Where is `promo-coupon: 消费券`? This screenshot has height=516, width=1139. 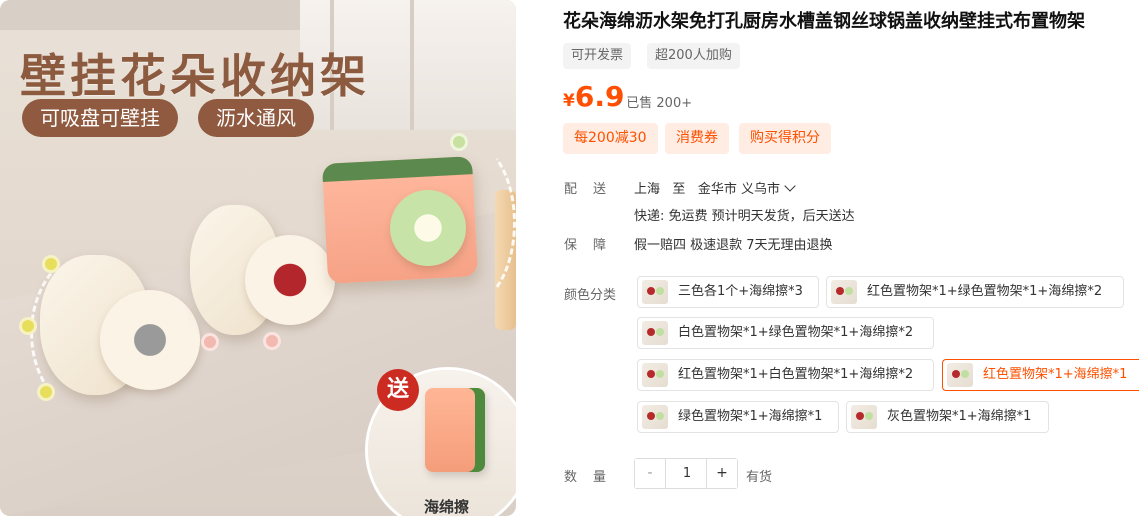
promo-coupon: 消费券 is located at coordinates (697, 138).